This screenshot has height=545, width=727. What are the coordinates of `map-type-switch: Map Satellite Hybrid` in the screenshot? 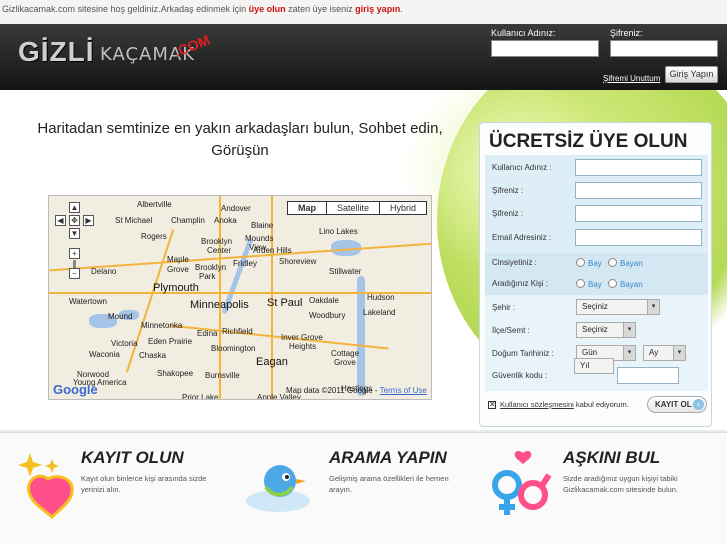 It's located at (356, 208).